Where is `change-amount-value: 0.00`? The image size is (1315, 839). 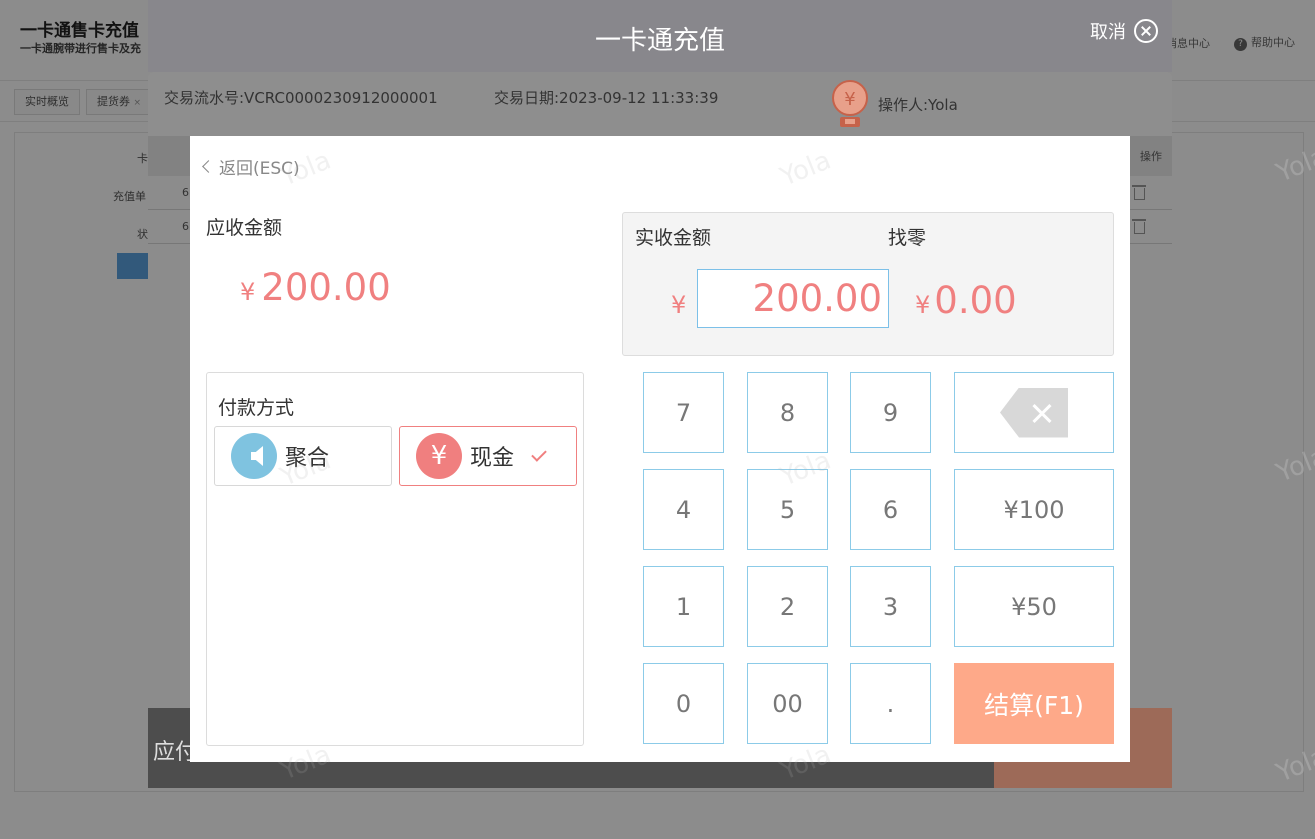
change-amount-value: 0.00 is located at coordinates (975, 300).